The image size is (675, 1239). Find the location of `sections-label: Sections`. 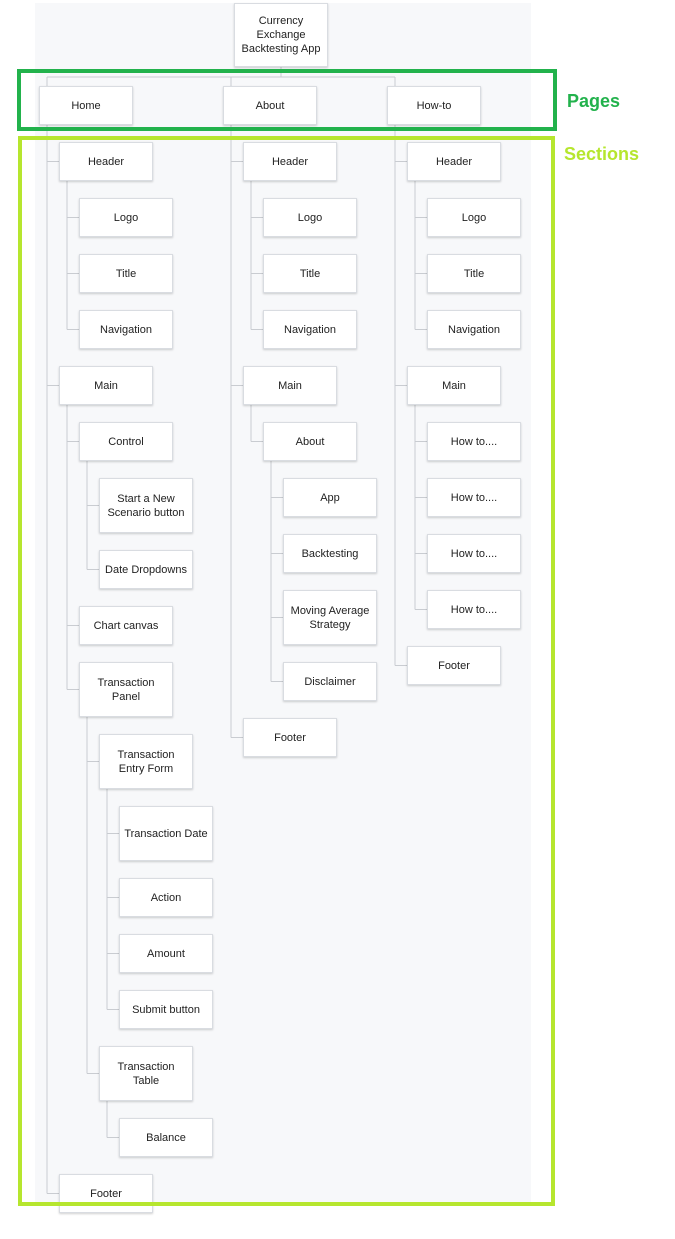

sections-label: Sections is located at coordinates (602, 154).